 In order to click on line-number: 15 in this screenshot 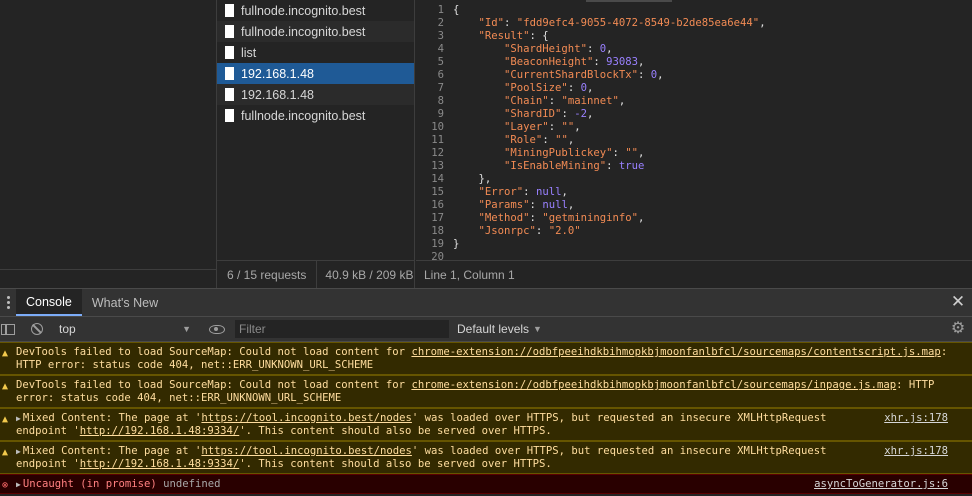, I will do `click(437, 192)`.